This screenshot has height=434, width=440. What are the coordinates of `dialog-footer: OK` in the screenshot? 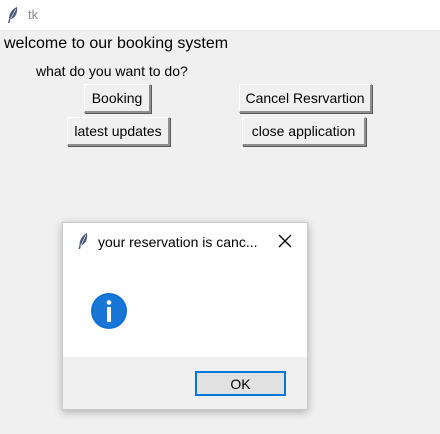 It's located at (185, 383).